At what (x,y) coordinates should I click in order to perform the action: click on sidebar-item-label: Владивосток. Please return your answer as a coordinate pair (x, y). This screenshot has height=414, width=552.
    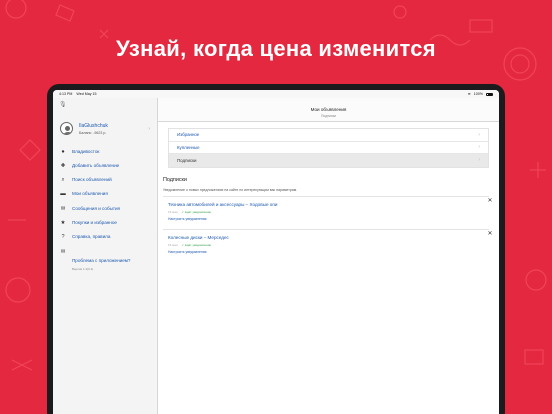
    Looking at the image, I should click on (86, 151).